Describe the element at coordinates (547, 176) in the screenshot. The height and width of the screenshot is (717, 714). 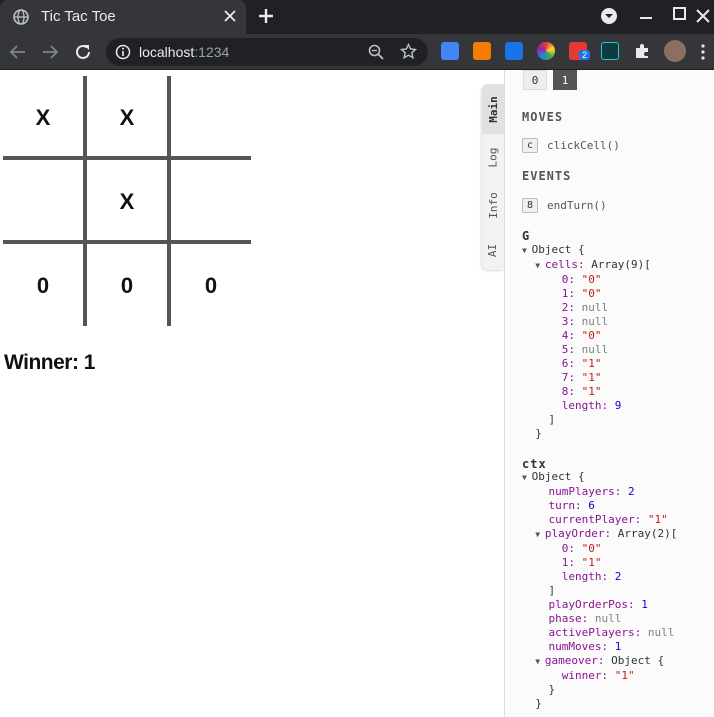
I see `events-heading: EVENTS` at that location.